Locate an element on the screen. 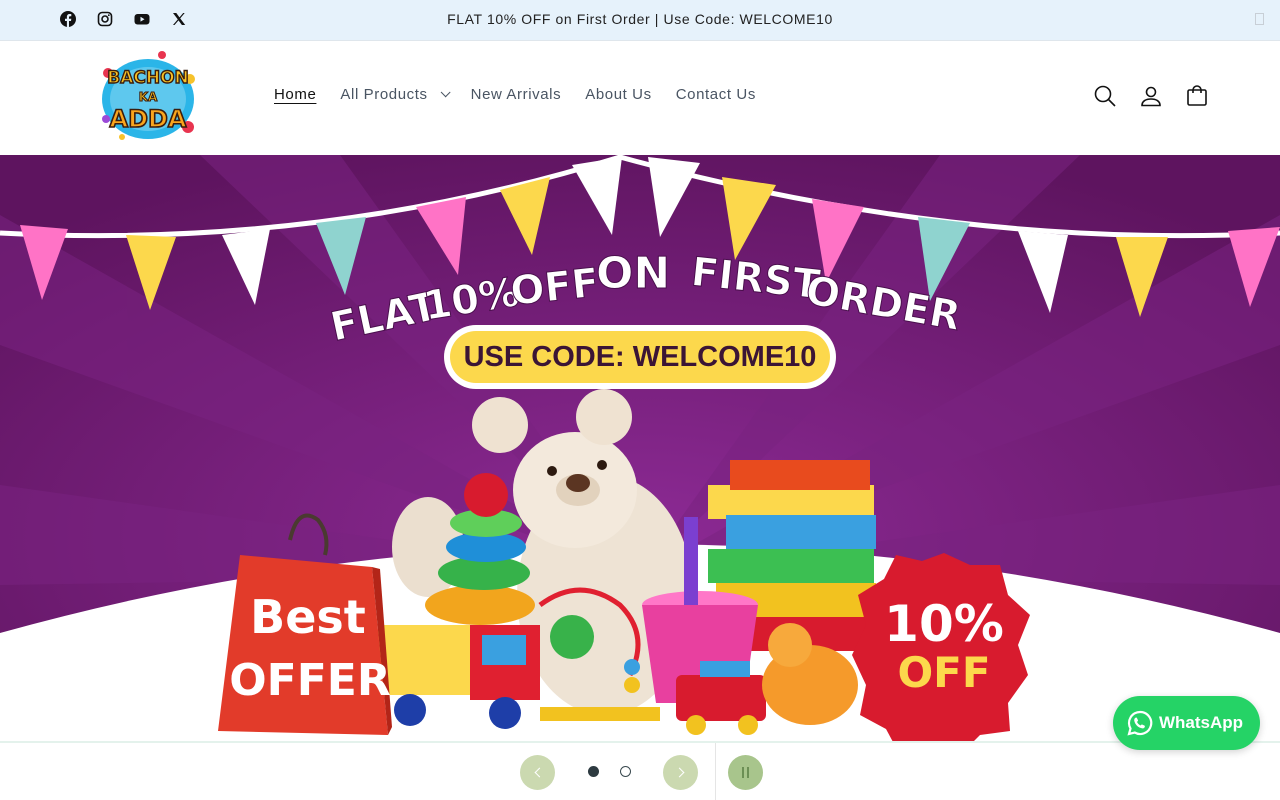 Image resolution: width=1280 pixels, height=800 pixels. nav-home-label: Home is located at coordinates (295, 94).